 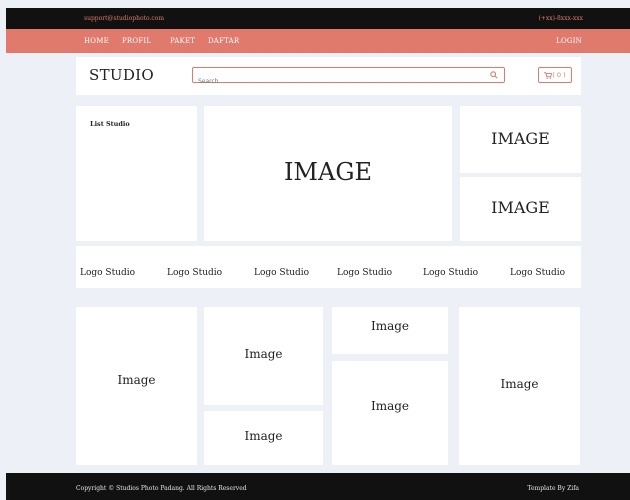 What do you see at coordinates (194, 273) in the screenshot?
I see `studio-logo-2: Logo Studio` at bounding box center [194, 273].